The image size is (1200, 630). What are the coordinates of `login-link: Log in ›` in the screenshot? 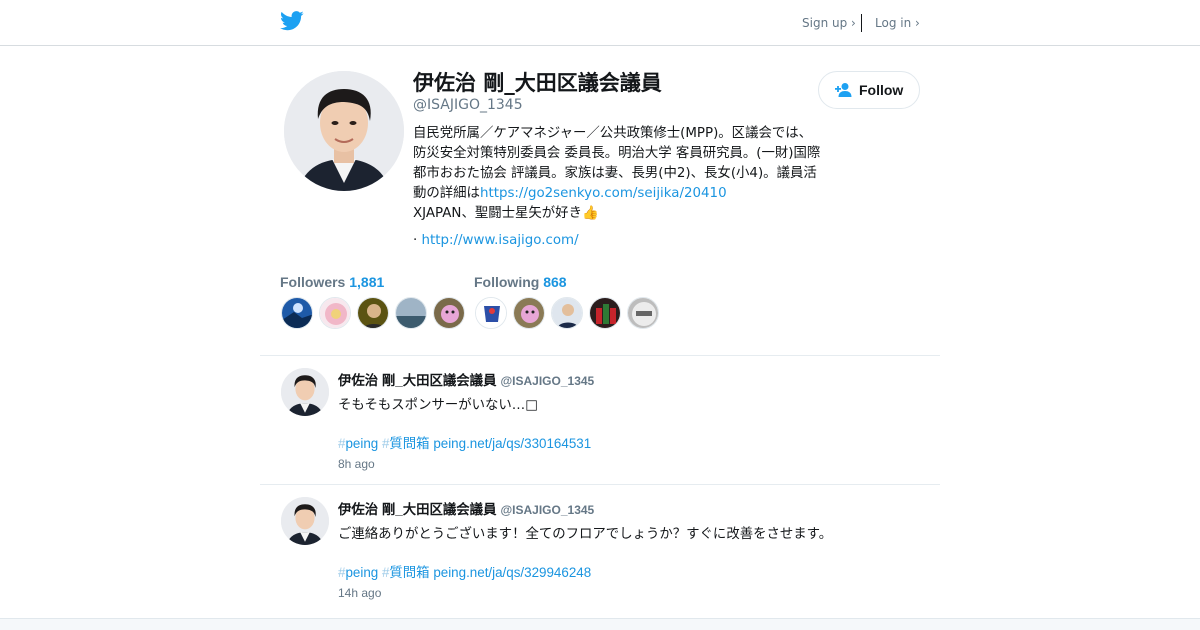 It's located at (897, 23).